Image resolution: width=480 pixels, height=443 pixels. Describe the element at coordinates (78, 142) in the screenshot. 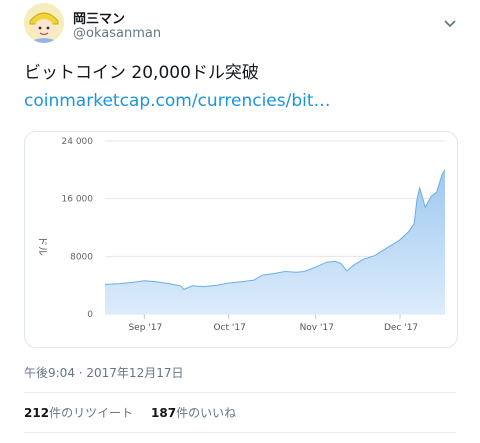

I see `y-tick-label: 24 000` at that location.